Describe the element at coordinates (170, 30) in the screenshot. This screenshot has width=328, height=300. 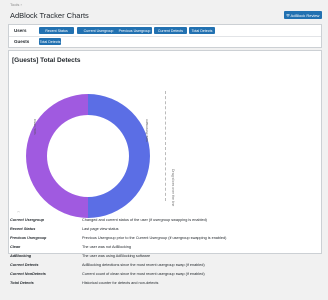
I see `users-current-detects-button: Current Detects` at that location.